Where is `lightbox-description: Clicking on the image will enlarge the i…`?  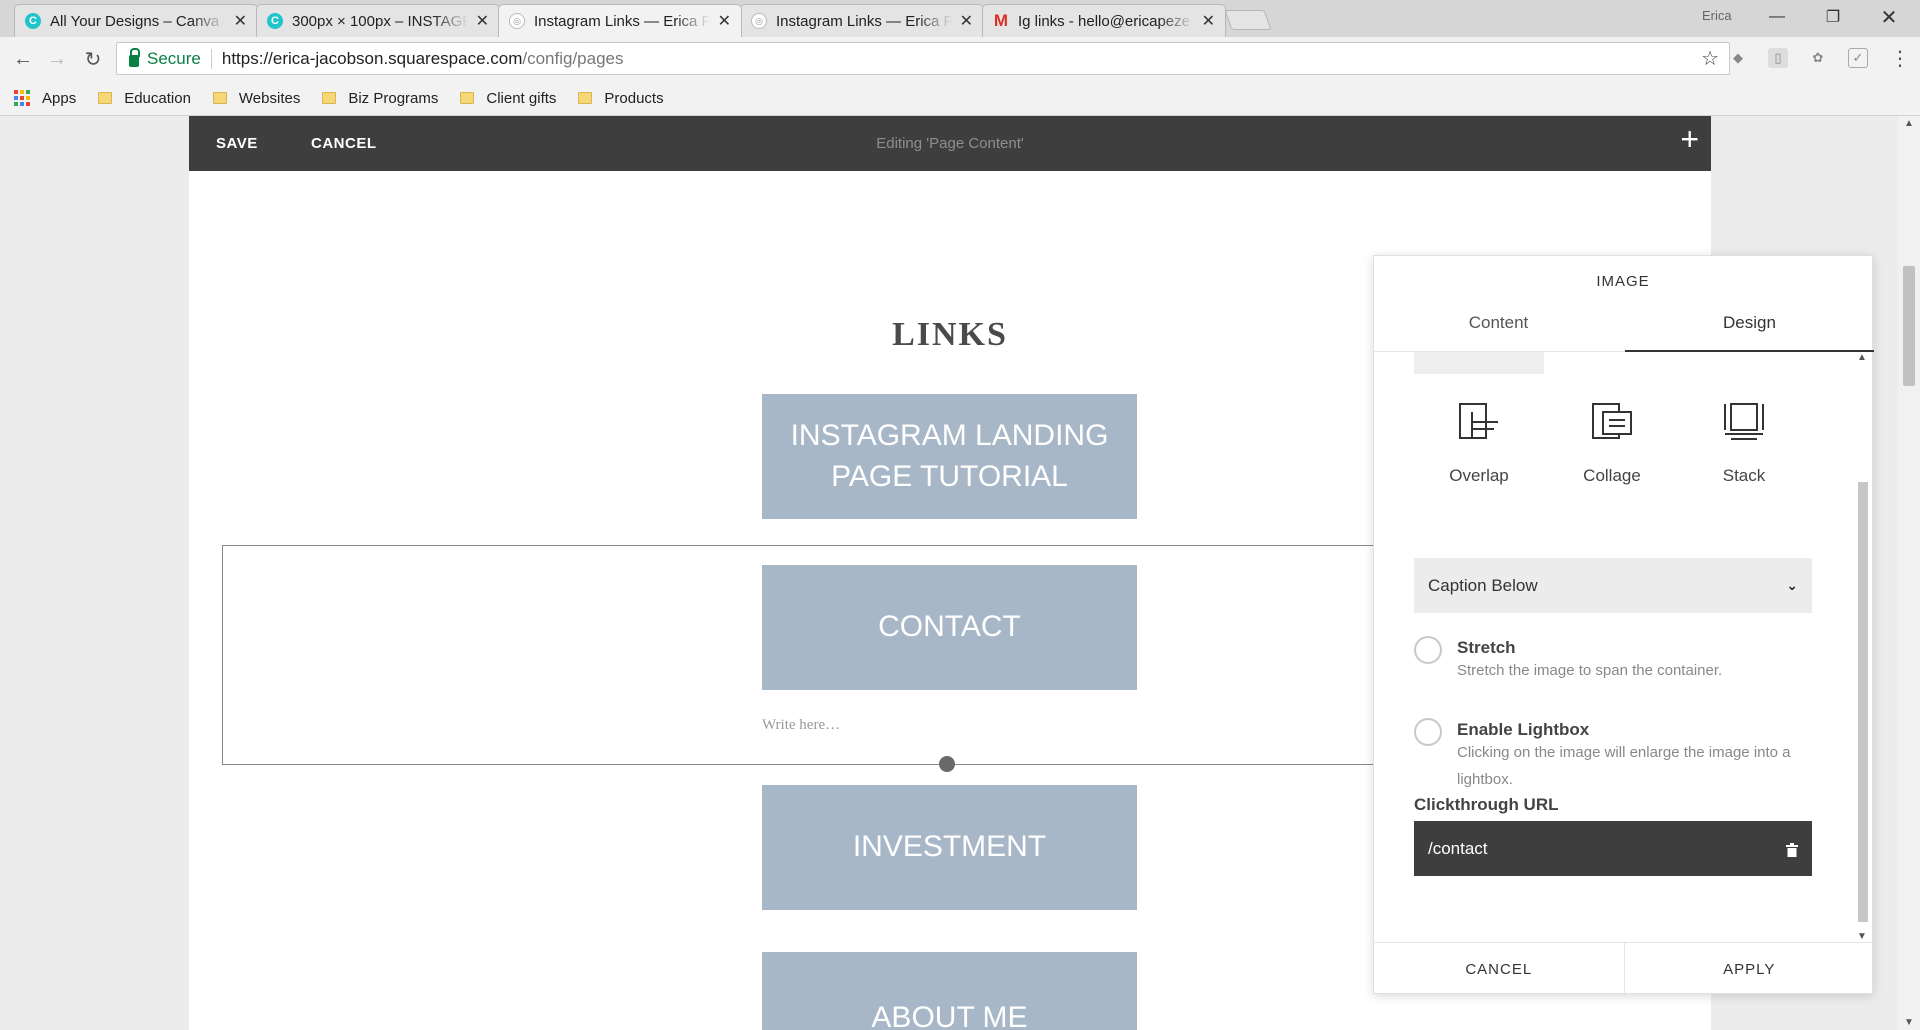
lightbox-description: Clicking on the image will enlarge the i… is located at coordinates (1624, 766).